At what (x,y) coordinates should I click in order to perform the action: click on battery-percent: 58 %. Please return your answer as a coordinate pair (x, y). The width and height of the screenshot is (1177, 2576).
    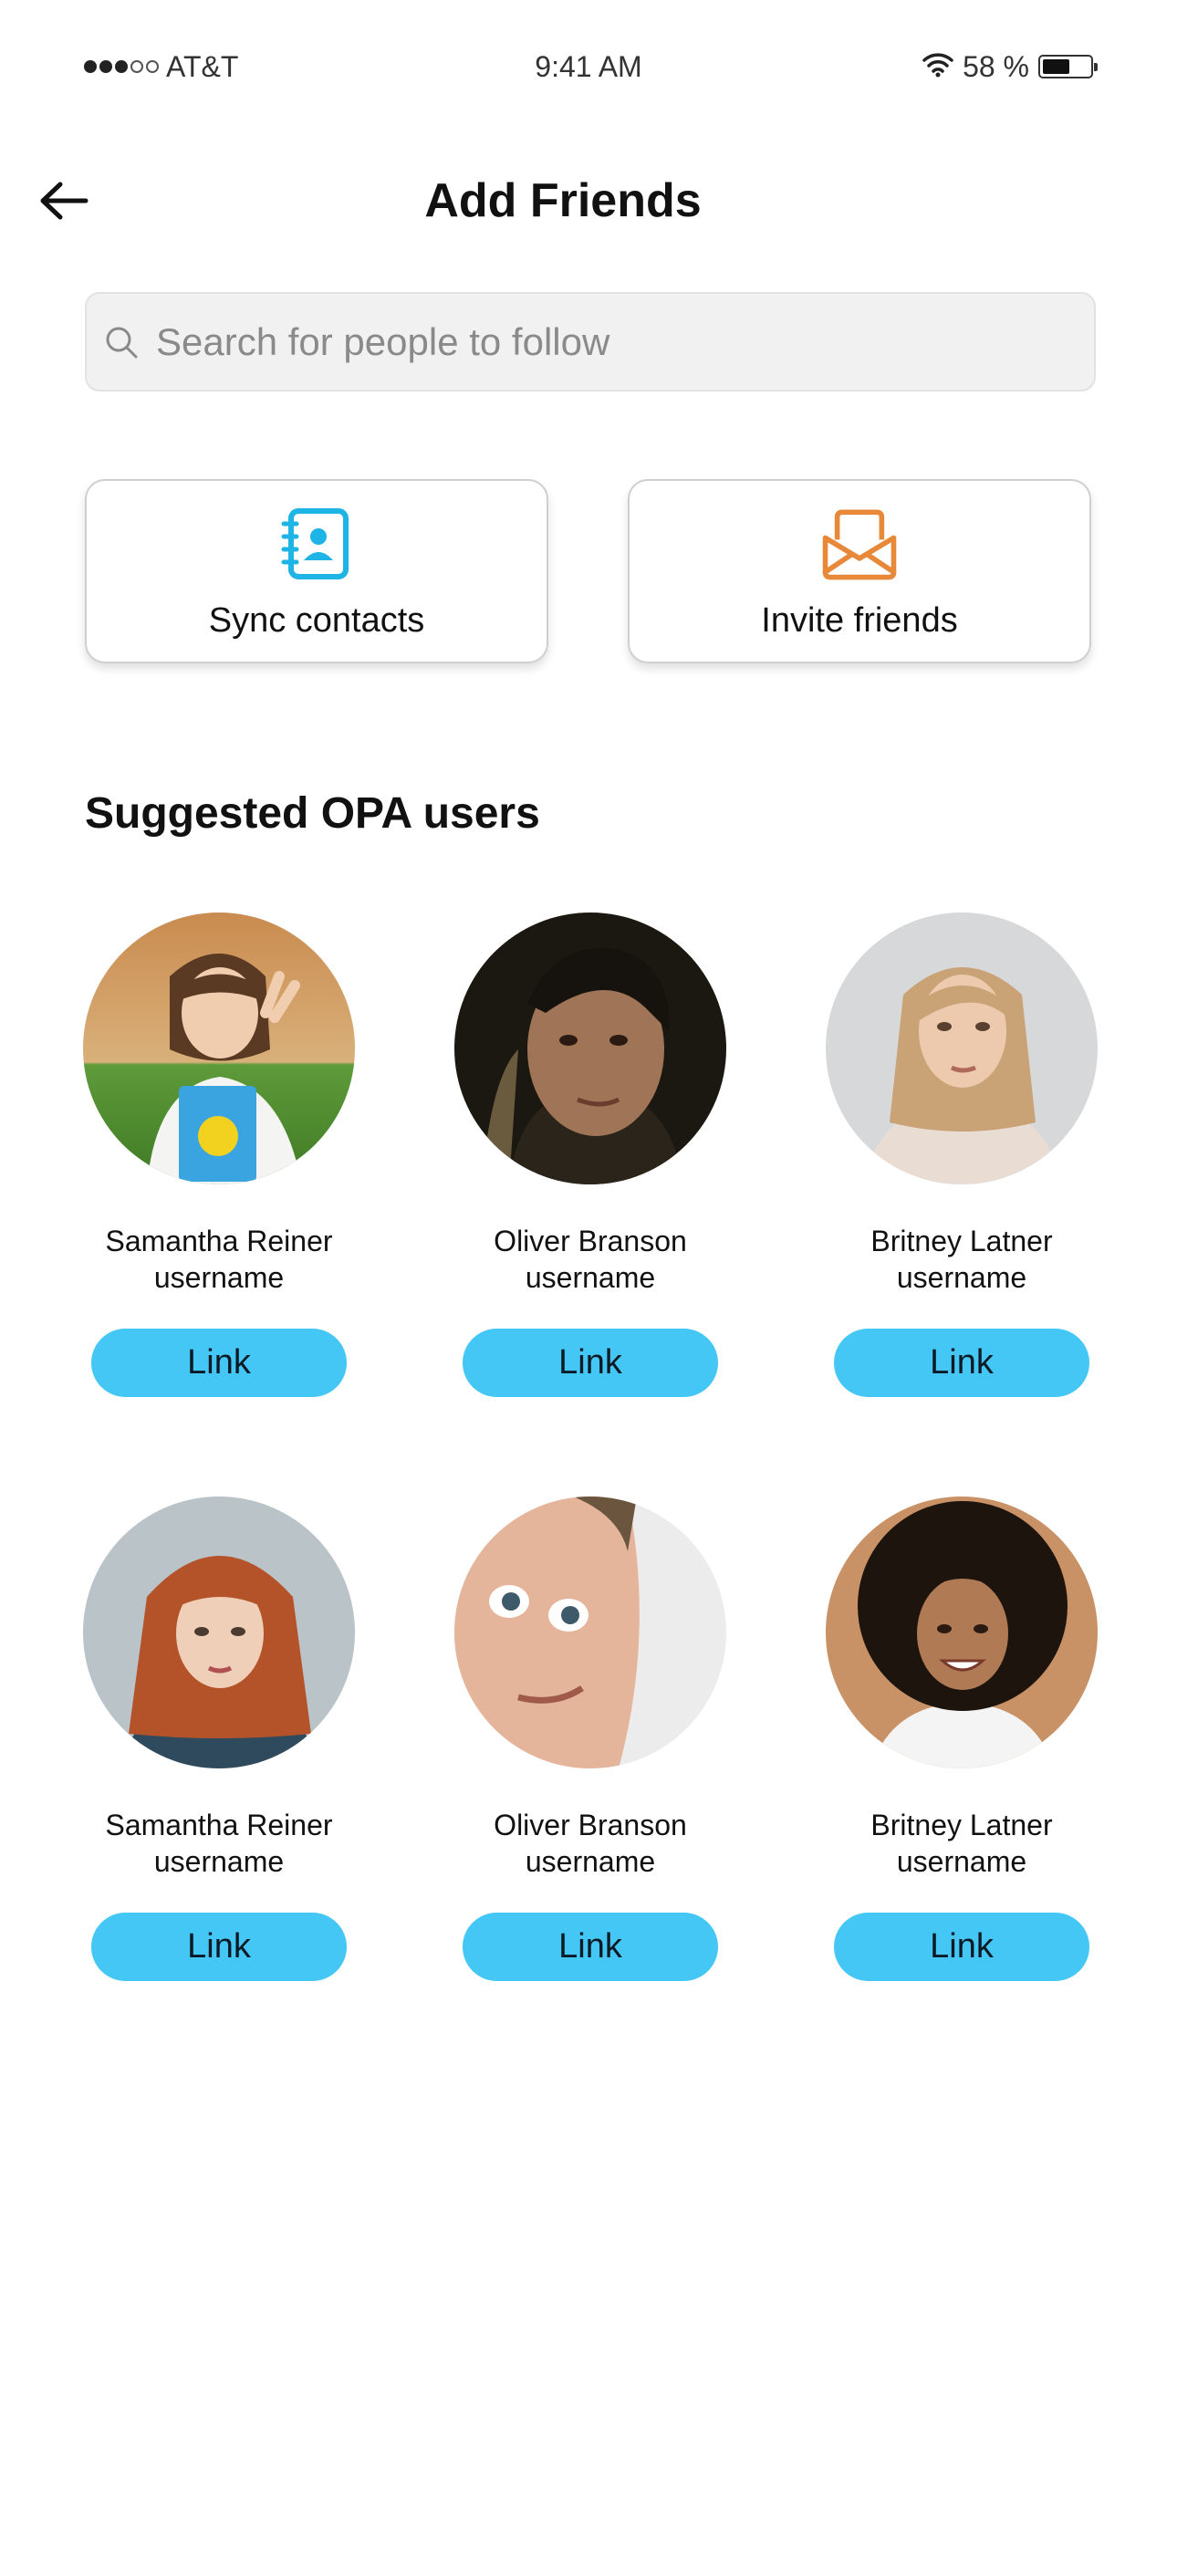
    Looking at the image, I should click on (996, 66).